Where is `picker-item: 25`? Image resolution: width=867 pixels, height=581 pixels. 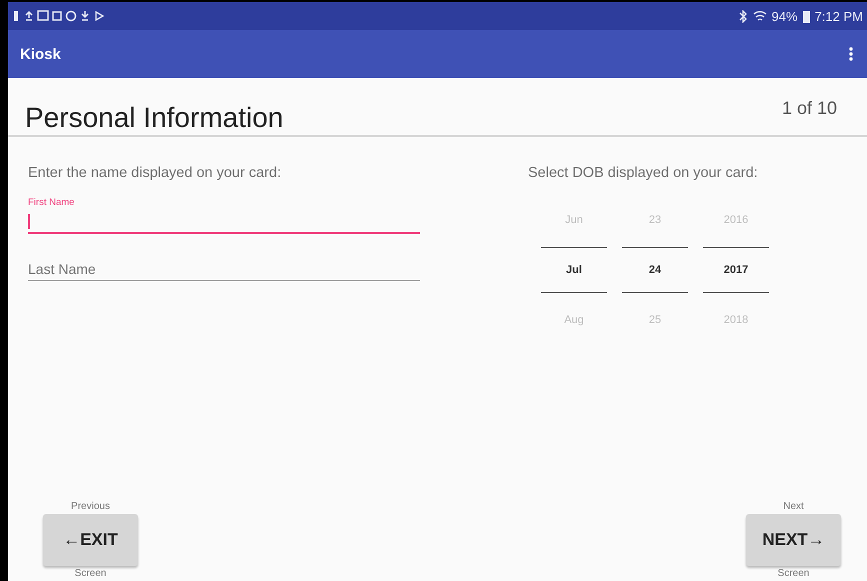 picker-item: 25 is located at coordinates (655, 320).